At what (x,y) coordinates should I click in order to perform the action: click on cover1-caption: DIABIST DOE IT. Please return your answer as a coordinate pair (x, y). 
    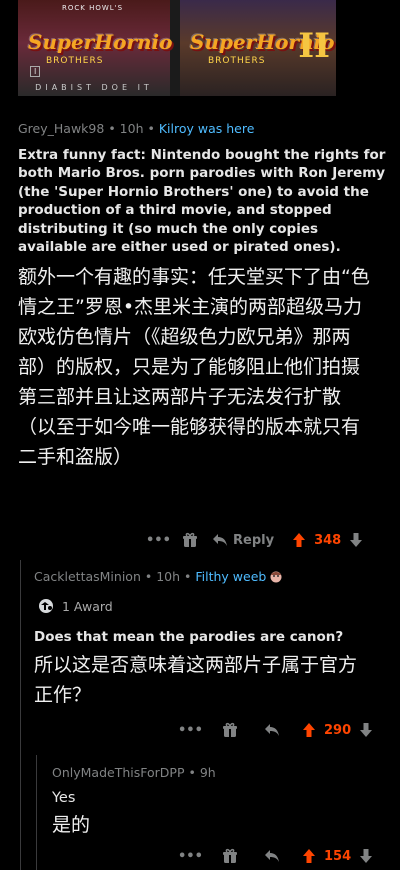
    Looking at the image, I should click on (94, 87).